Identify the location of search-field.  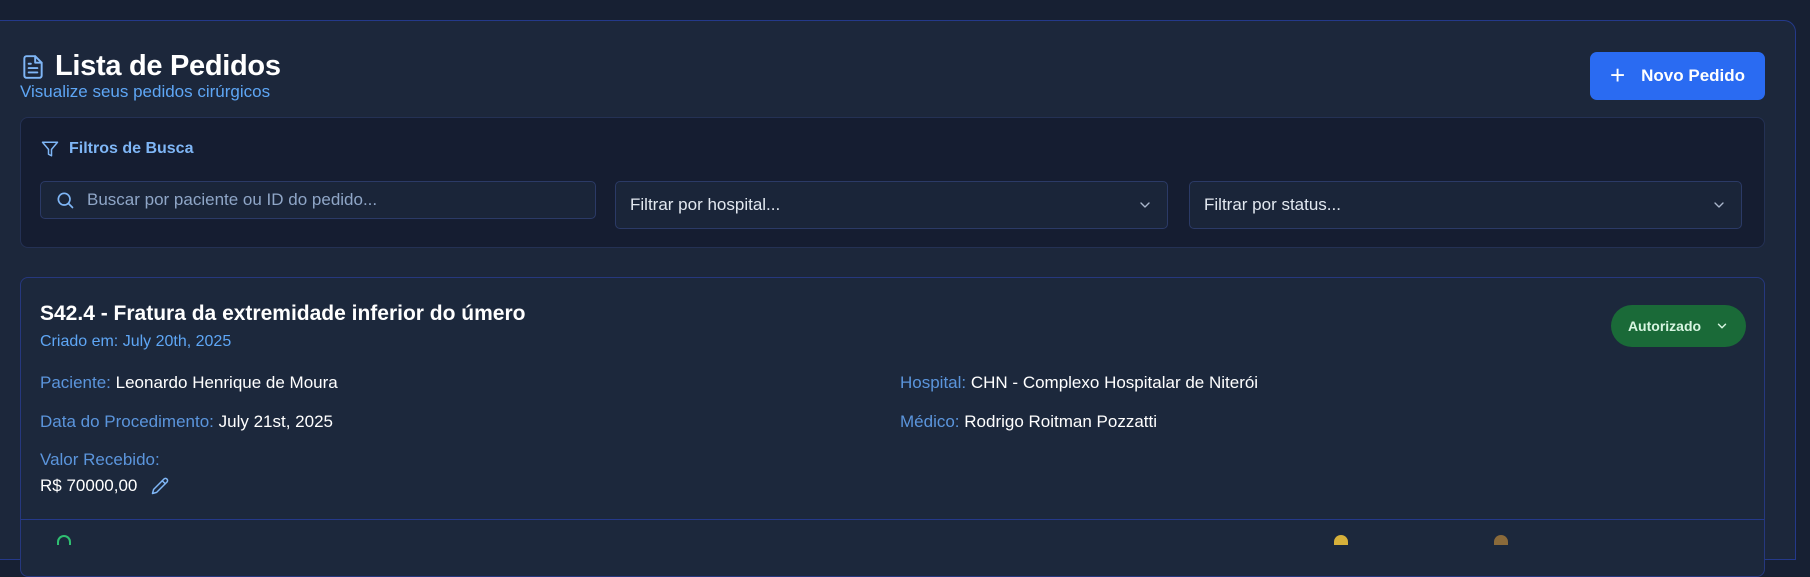
(318, 200).